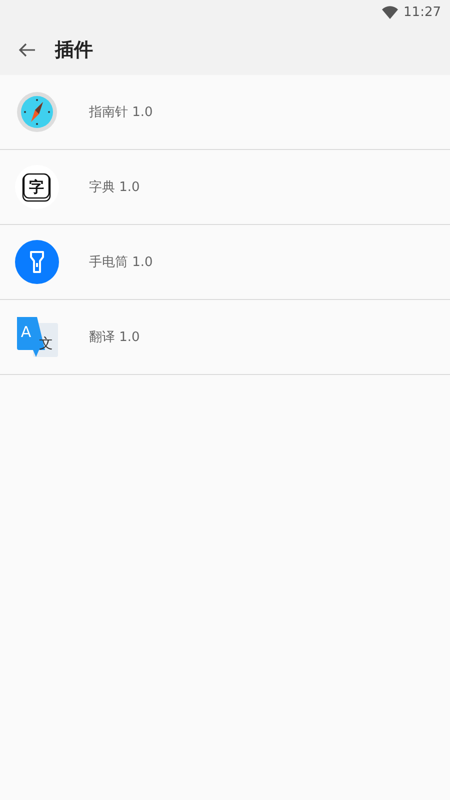  Describe the element at coordinates (74, 50) in the screenshot. I see `page-title: 插件` at that location.